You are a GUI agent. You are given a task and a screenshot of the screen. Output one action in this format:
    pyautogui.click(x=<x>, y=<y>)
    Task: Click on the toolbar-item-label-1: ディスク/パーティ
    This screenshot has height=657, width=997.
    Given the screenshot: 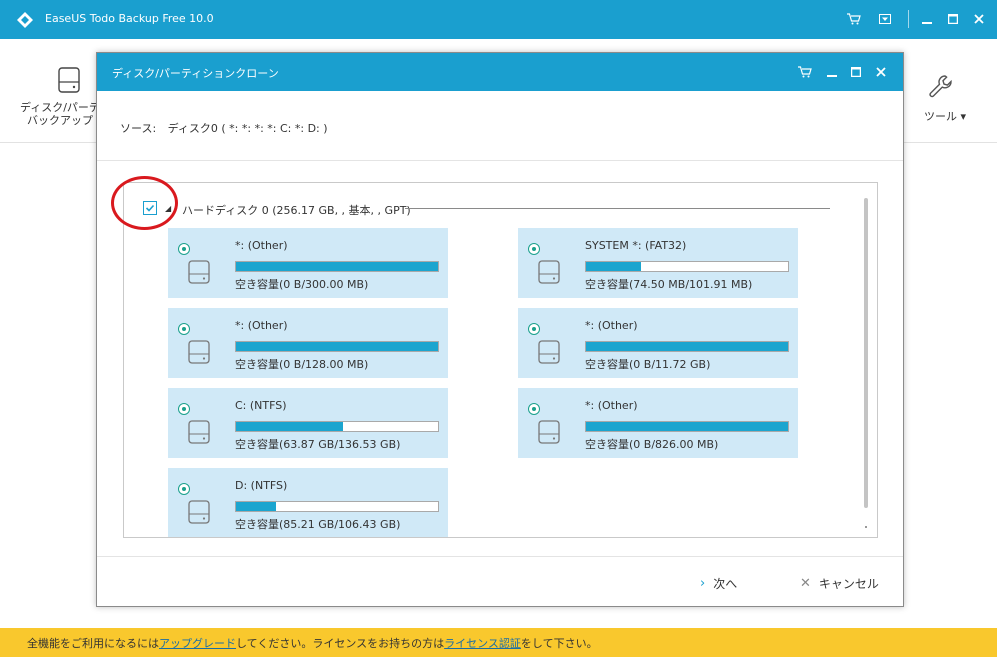 What is the action you would take?
    pyautogui.click(x=65, y=107)
    